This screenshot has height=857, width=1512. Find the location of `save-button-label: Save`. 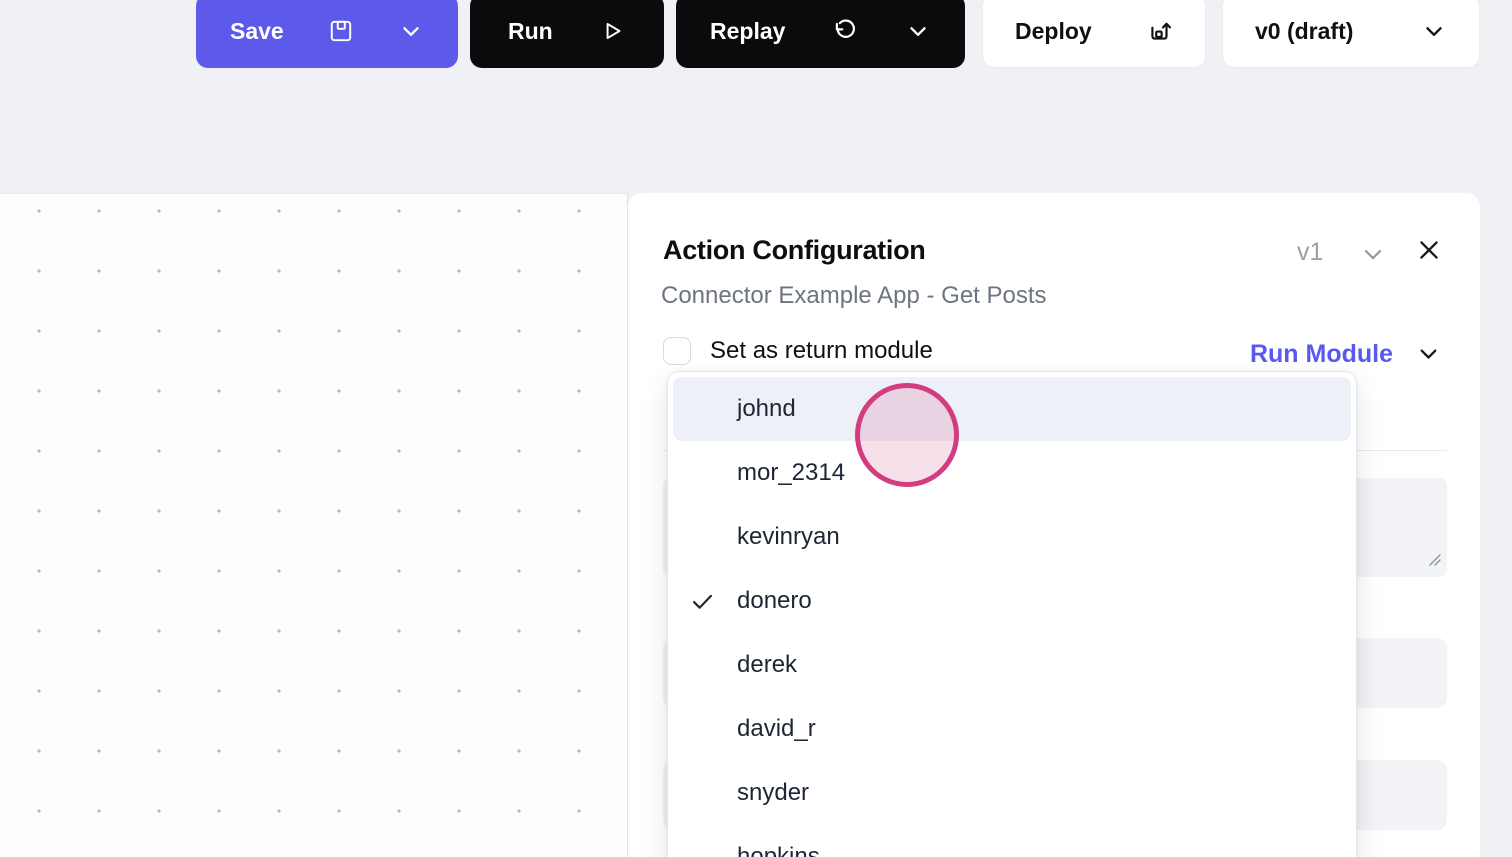

save-button-label: Save is located at coordinates (257, 30).